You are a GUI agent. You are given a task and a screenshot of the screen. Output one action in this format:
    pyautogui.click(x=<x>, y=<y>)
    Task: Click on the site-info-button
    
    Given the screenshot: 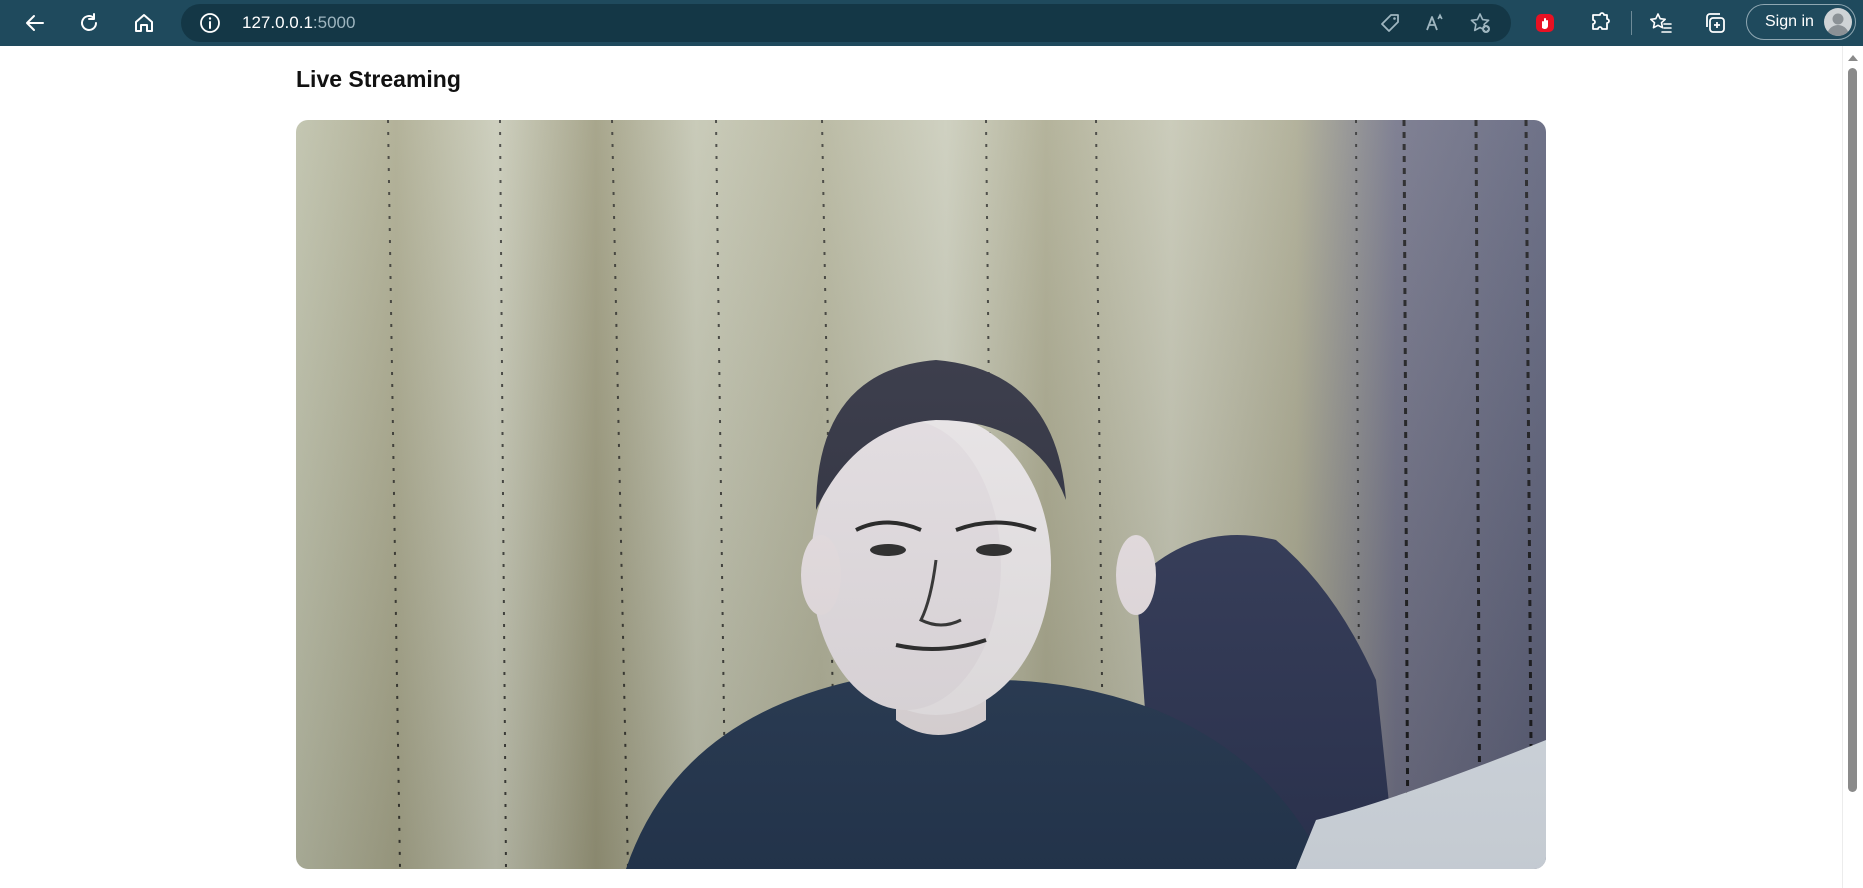 What is the action you would take?
    pyautogui.click(x=210, y=23)
    